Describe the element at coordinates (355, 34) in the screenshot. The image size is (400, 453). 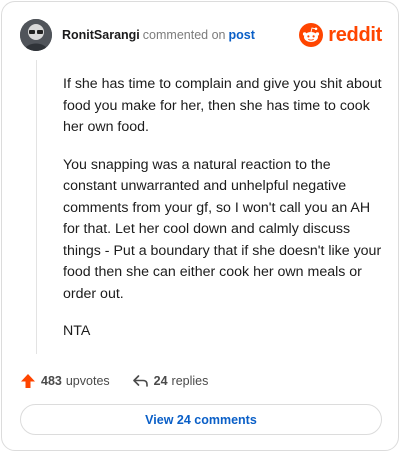
I see `reddit-wordmark: reddit` at that location.